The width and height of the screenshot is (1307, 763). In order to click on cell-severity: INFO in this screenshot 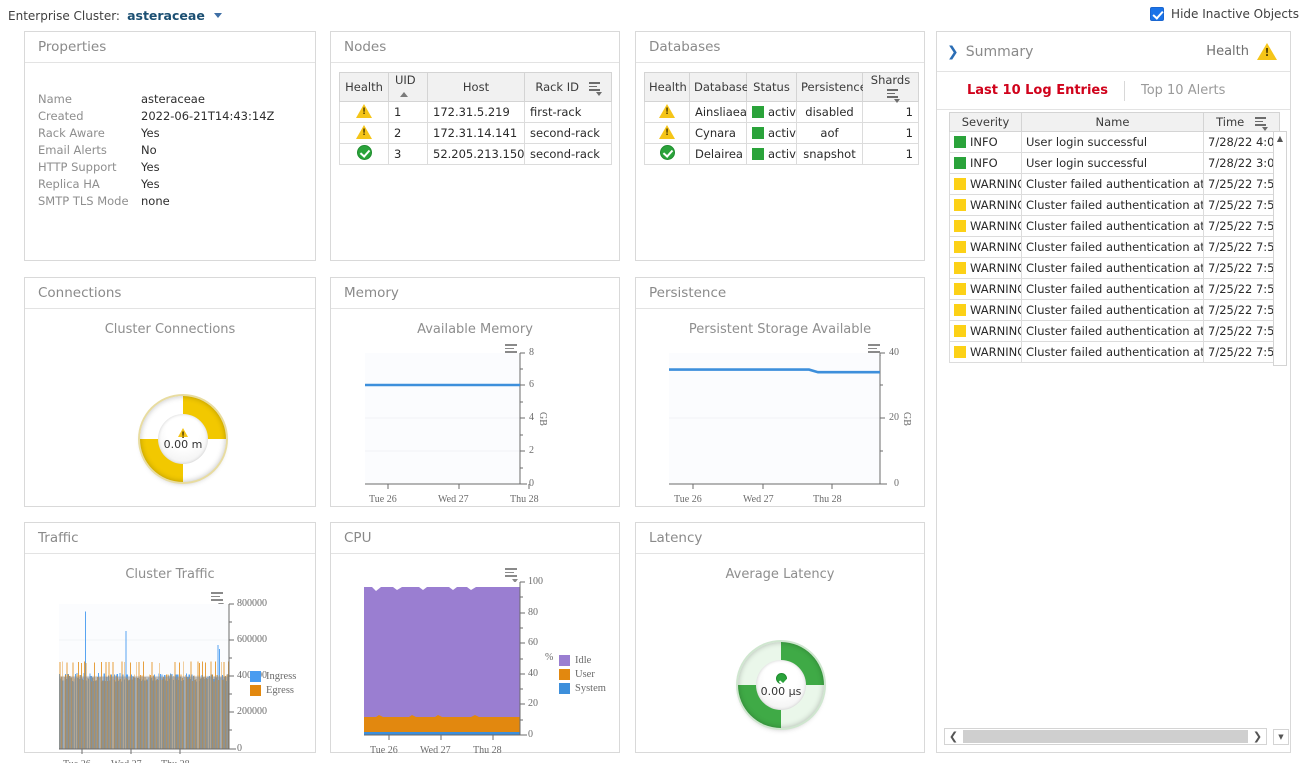, I will do `click(985, 142)`.